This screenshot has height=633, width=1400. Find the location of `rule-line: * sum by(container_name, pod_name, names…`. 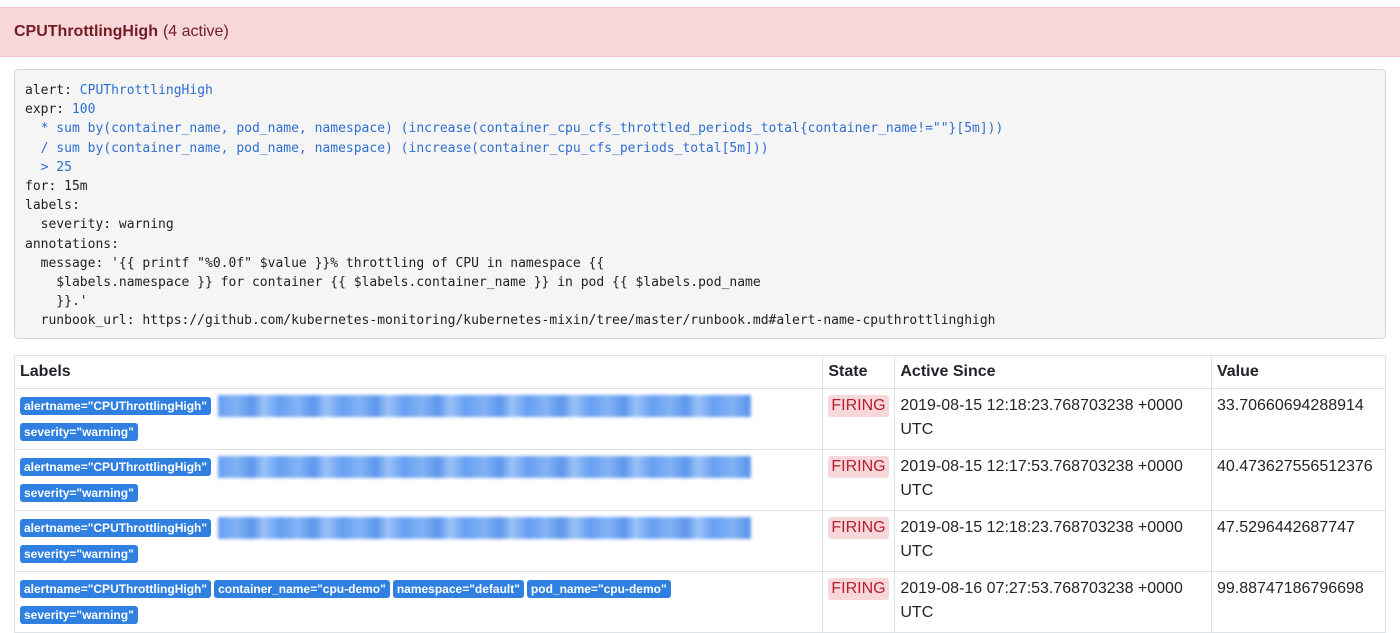

rule-line: * sum by(container_name, pod_name, names… is located at coordinates (700, 128).